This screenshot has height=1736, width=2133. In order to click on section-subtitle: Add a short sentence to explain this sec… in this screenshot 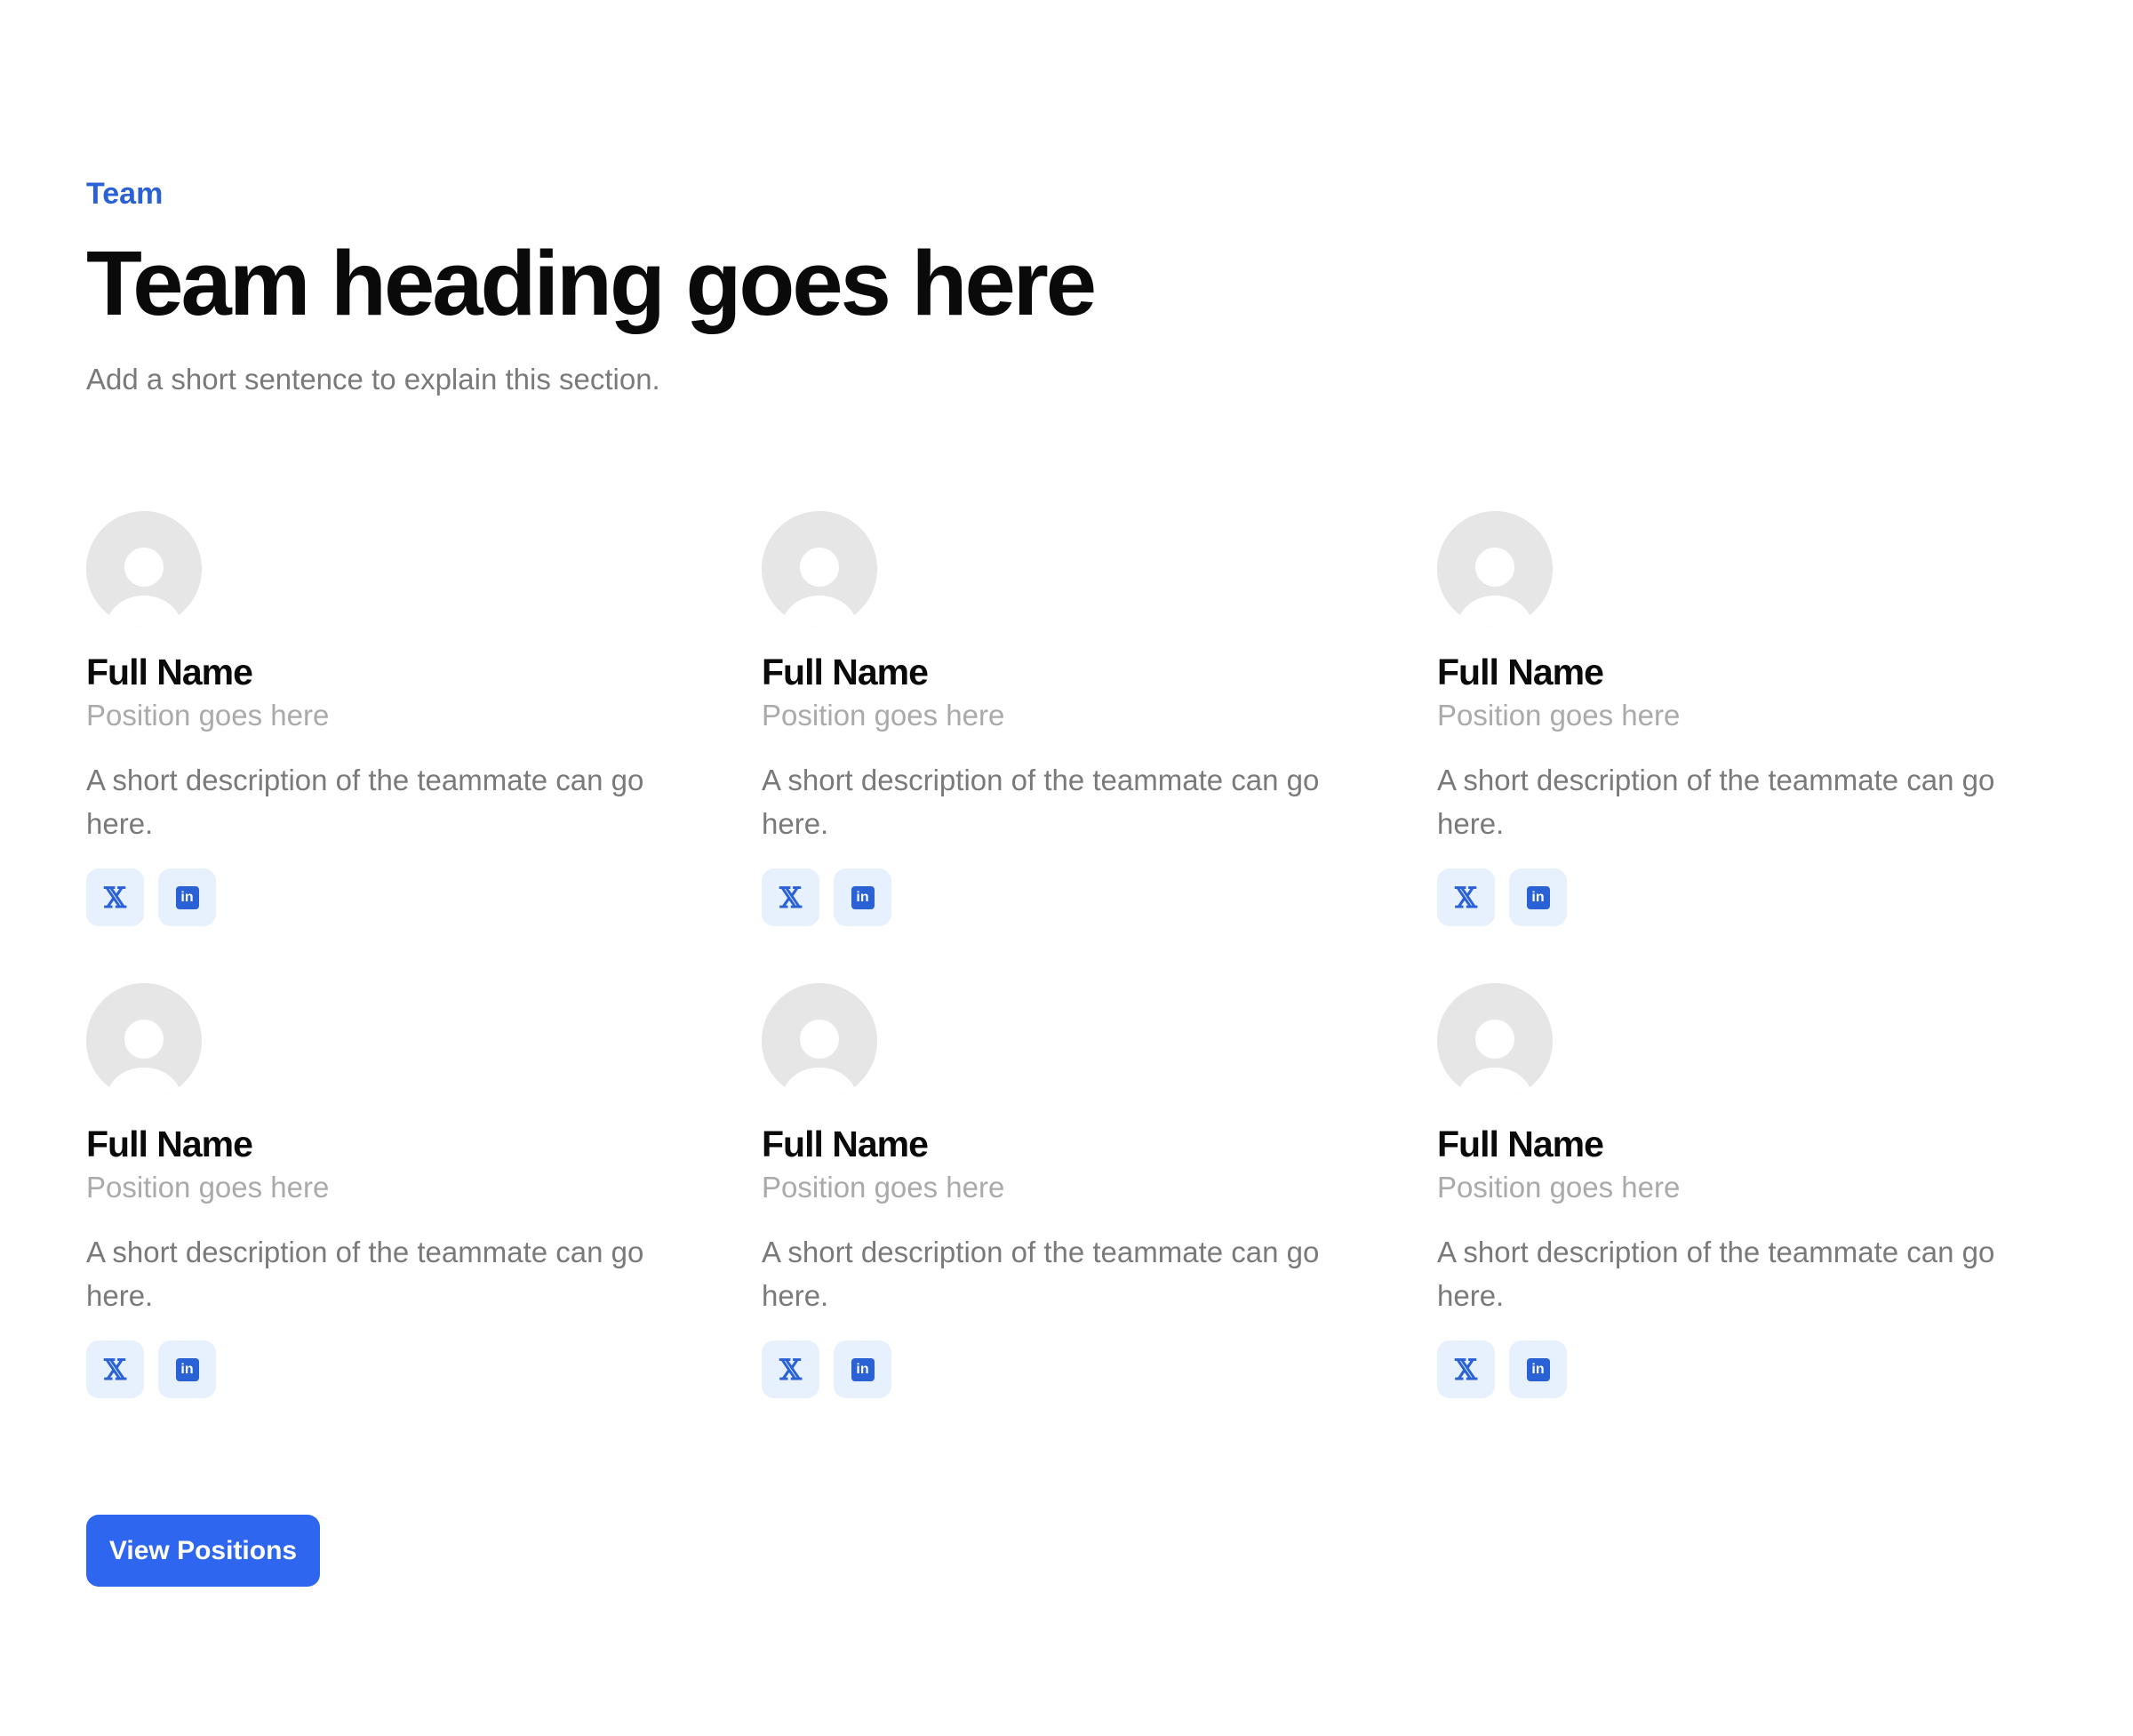, I will do `click(373, 379)`.